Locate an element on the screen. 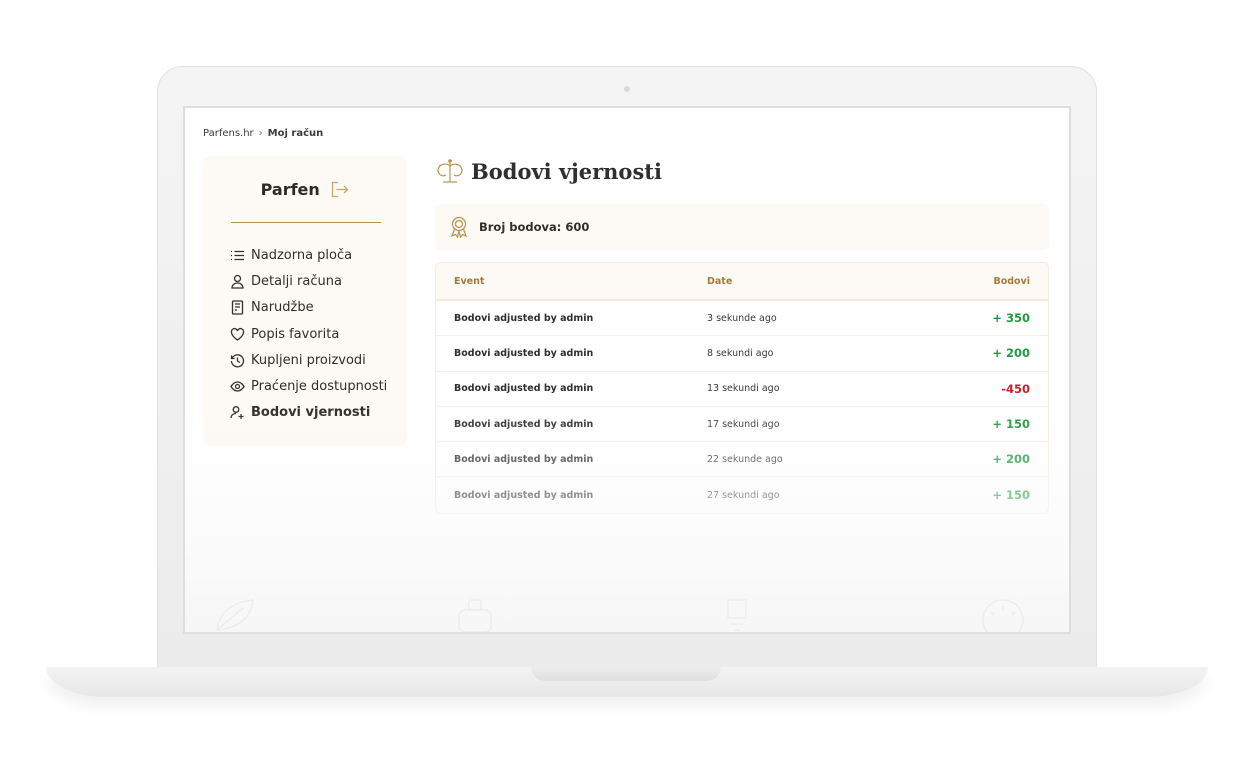  sidebar-item-label: Detalji računa is located at coordinates (296, 281).